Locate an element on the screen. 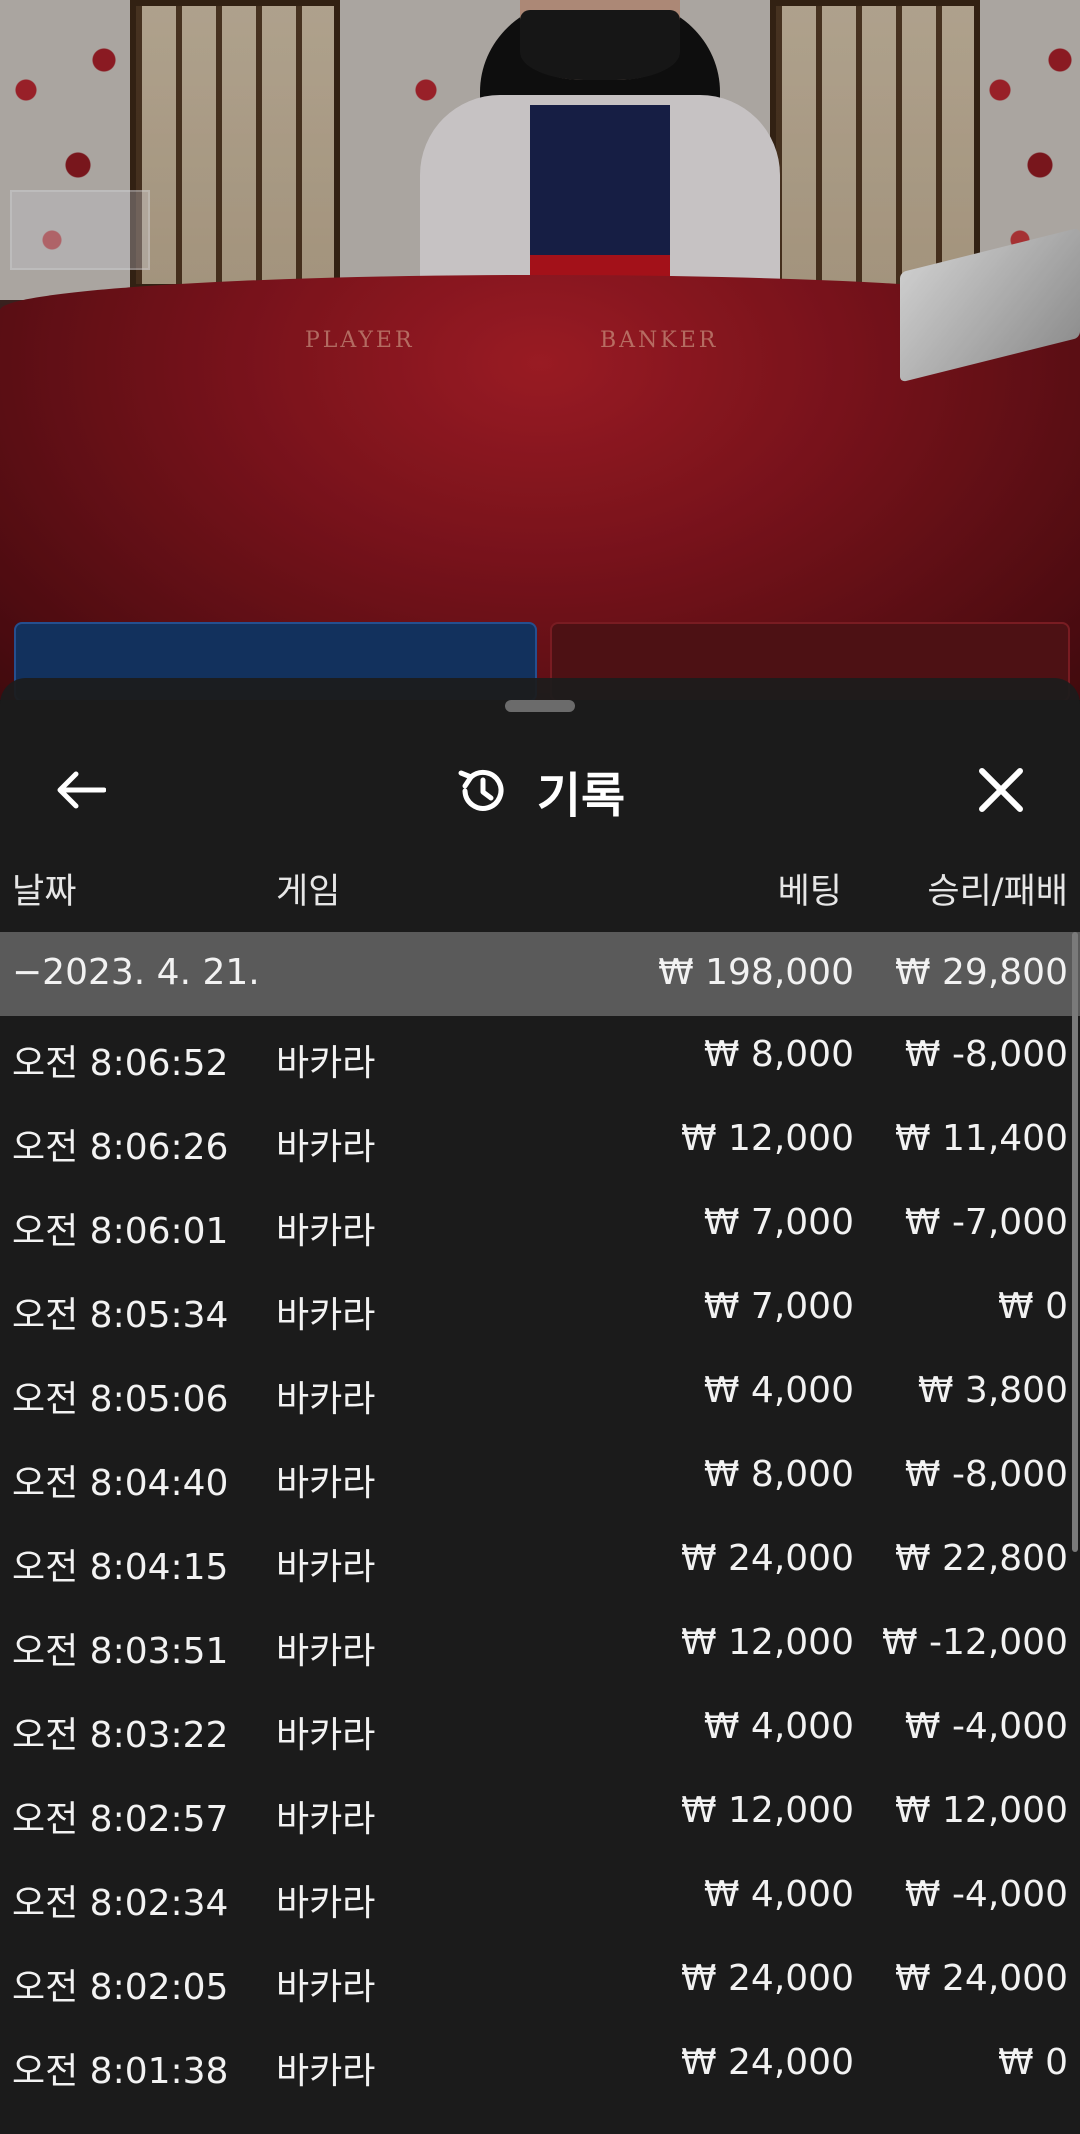 The image size is (1080, 2134). row-result: ₩ 24,000 is located at coordinates (981, 1978).